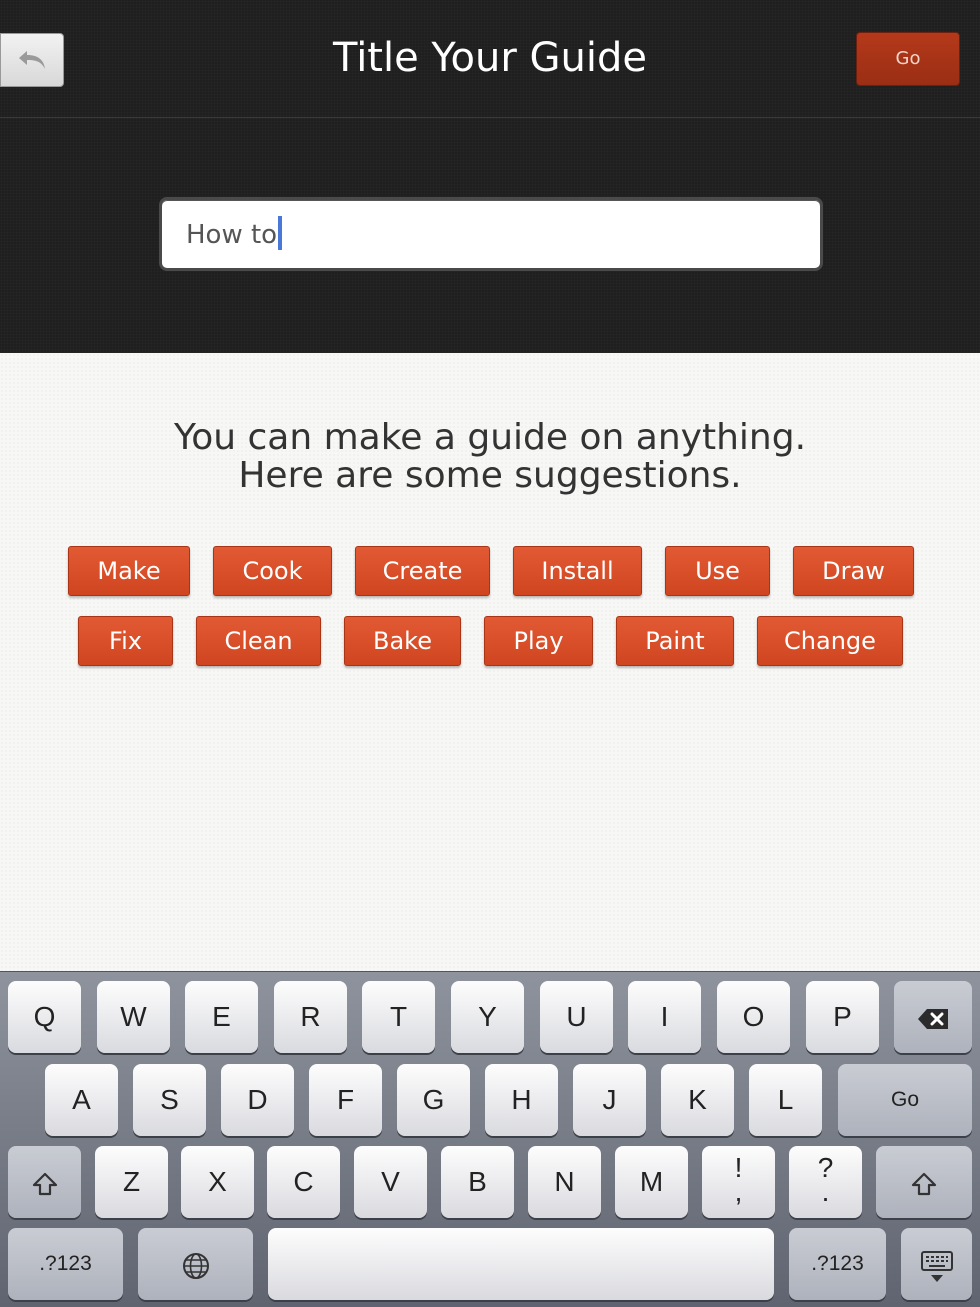  Describe the element at coordinates (842, 1017) in the screenshot. I see `key-p: P` at that location.